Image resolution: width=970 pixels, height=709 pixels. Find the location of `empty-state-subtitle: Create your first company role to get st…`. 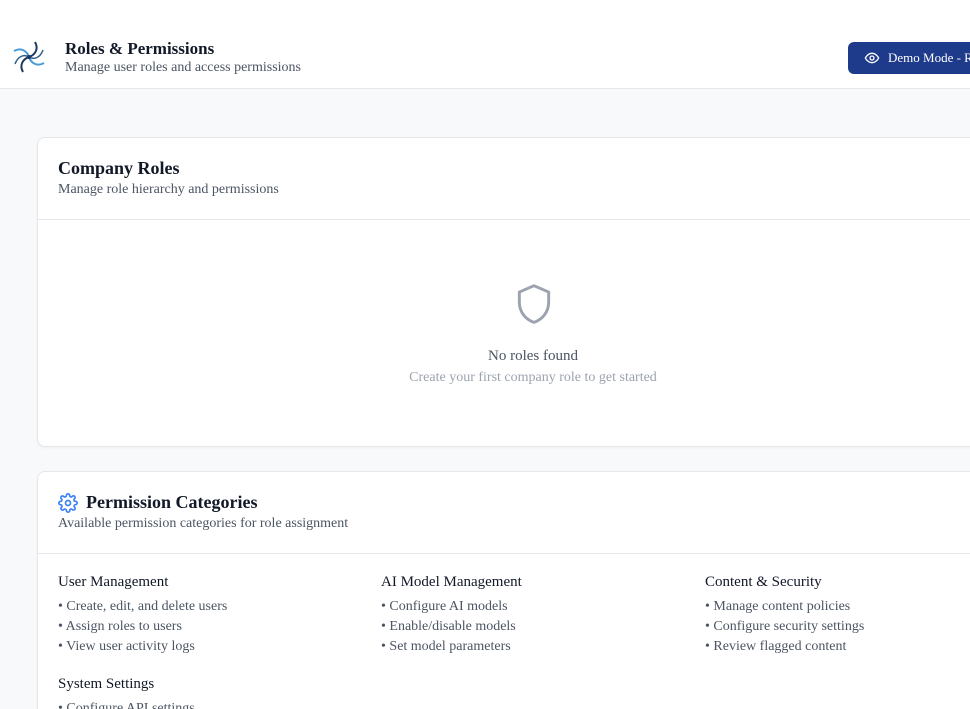

empty-state-subtitle: Create your first company role to get st… is located at coordinates (533, 377).